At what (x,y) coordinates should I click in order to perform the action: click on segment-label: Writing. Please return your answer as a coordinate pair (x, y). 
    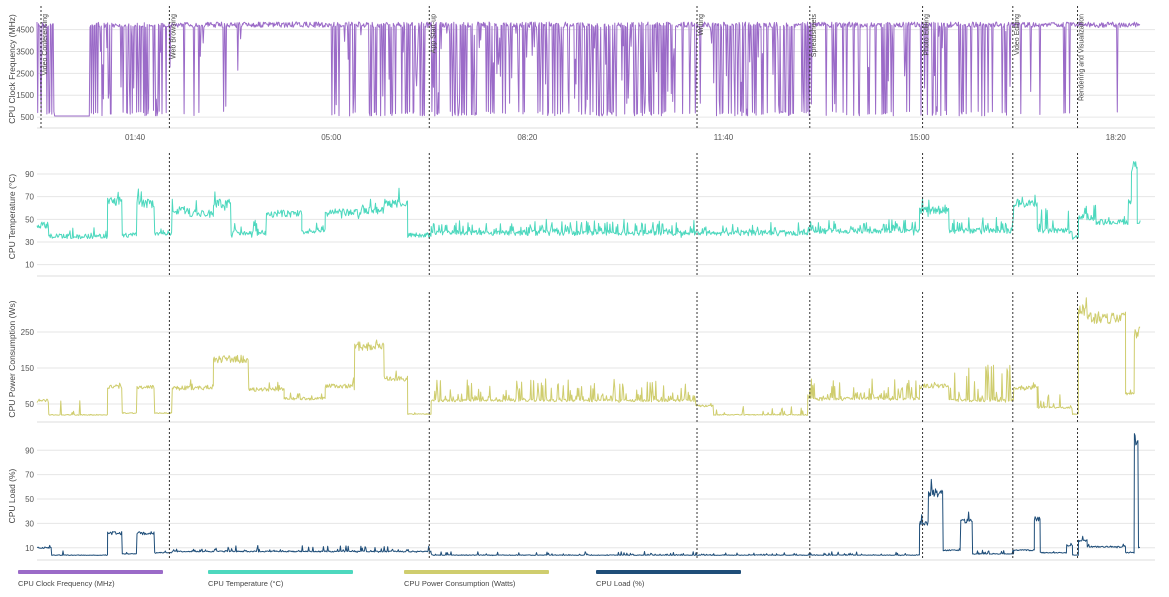
    Looking at the image, I should click on (701, 25).